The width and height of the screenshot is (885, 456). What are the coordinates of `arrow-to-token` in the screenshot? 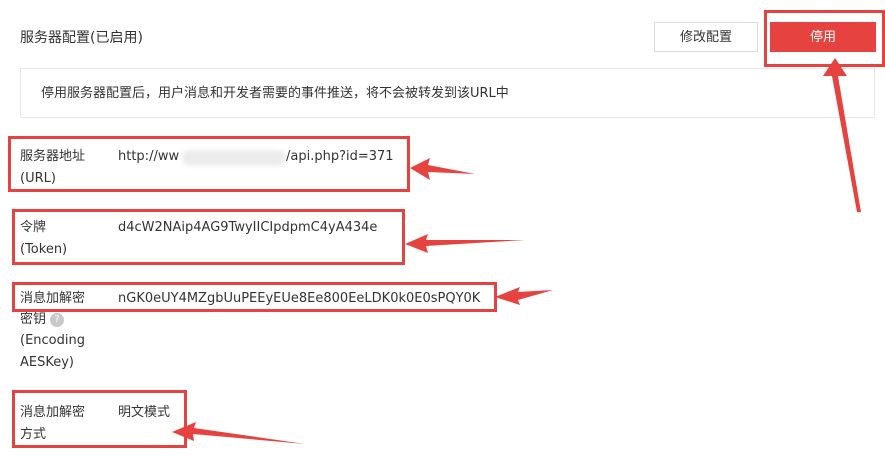 It's located at (465, 243).